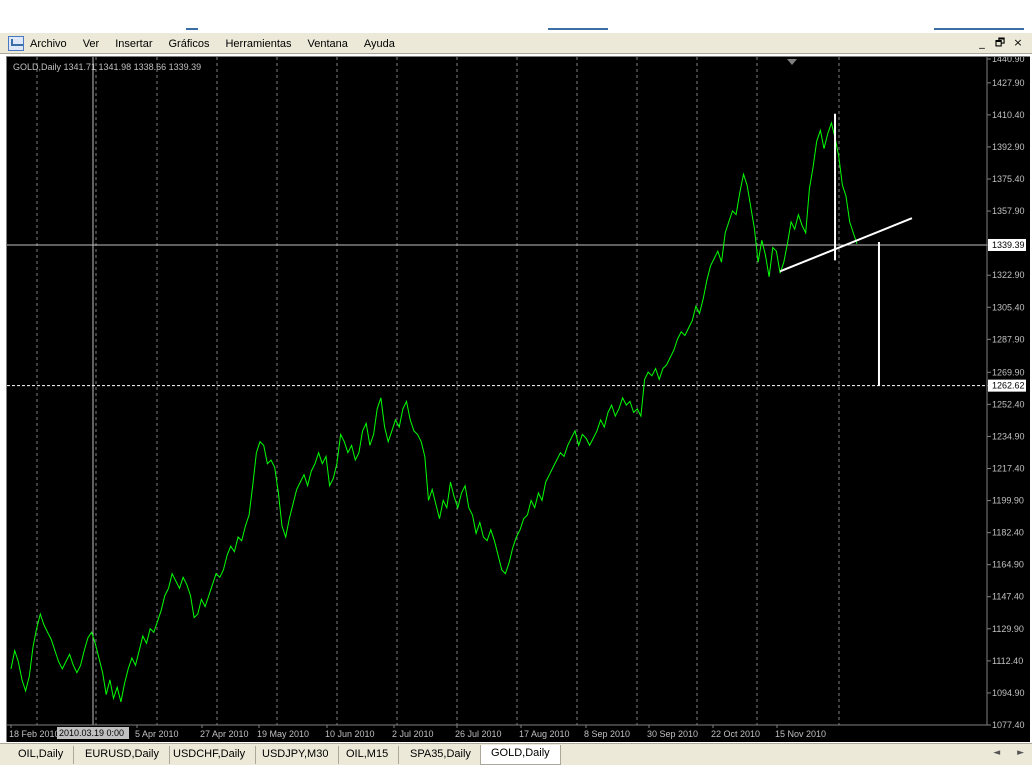 This screenshot has width=1032, height=770. I want to click on time-tick-label: 5 Apr 2010, so click(157, 734).